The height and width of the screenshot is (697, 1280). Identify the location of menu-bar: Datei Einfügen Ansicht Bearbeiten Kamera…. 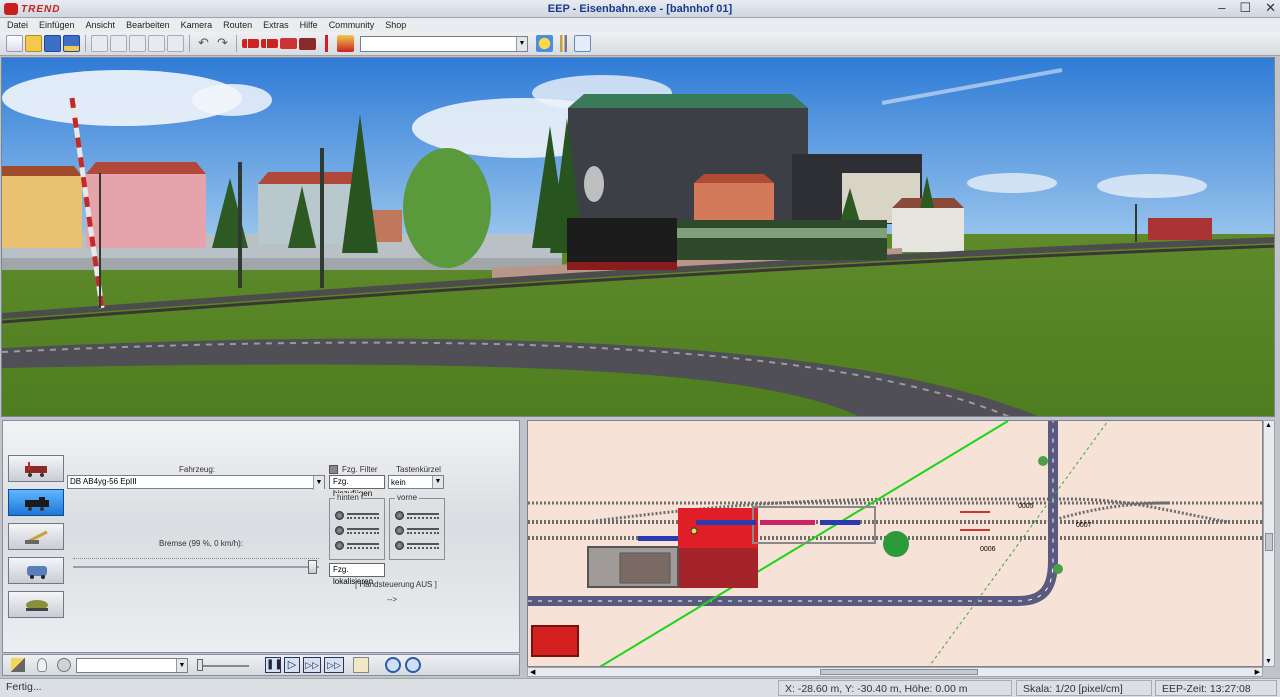
(640, 25).